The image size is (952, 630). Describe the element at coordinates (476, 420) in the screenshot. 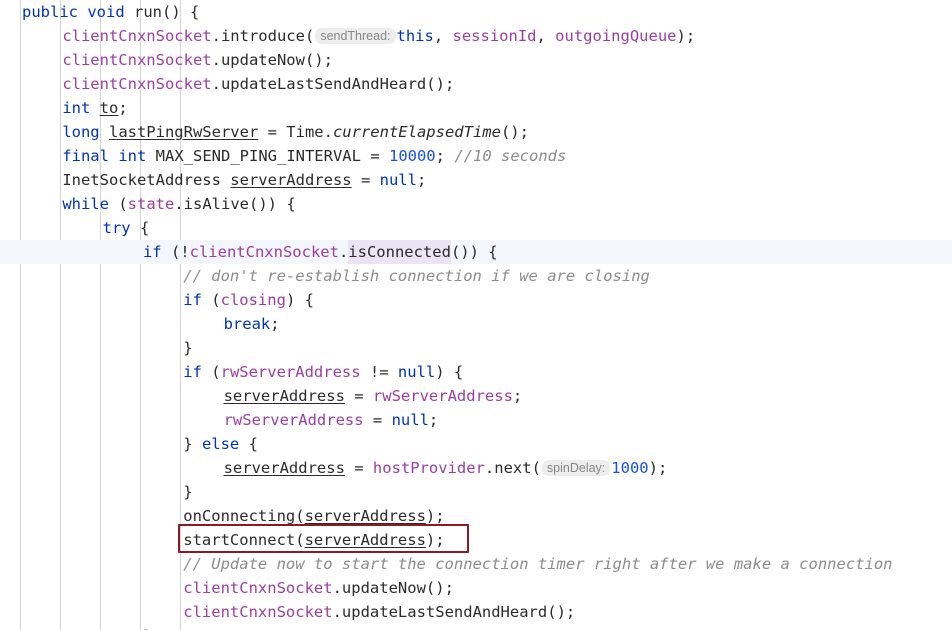

I see `code-line: rwServerAddress = null;` at that location.